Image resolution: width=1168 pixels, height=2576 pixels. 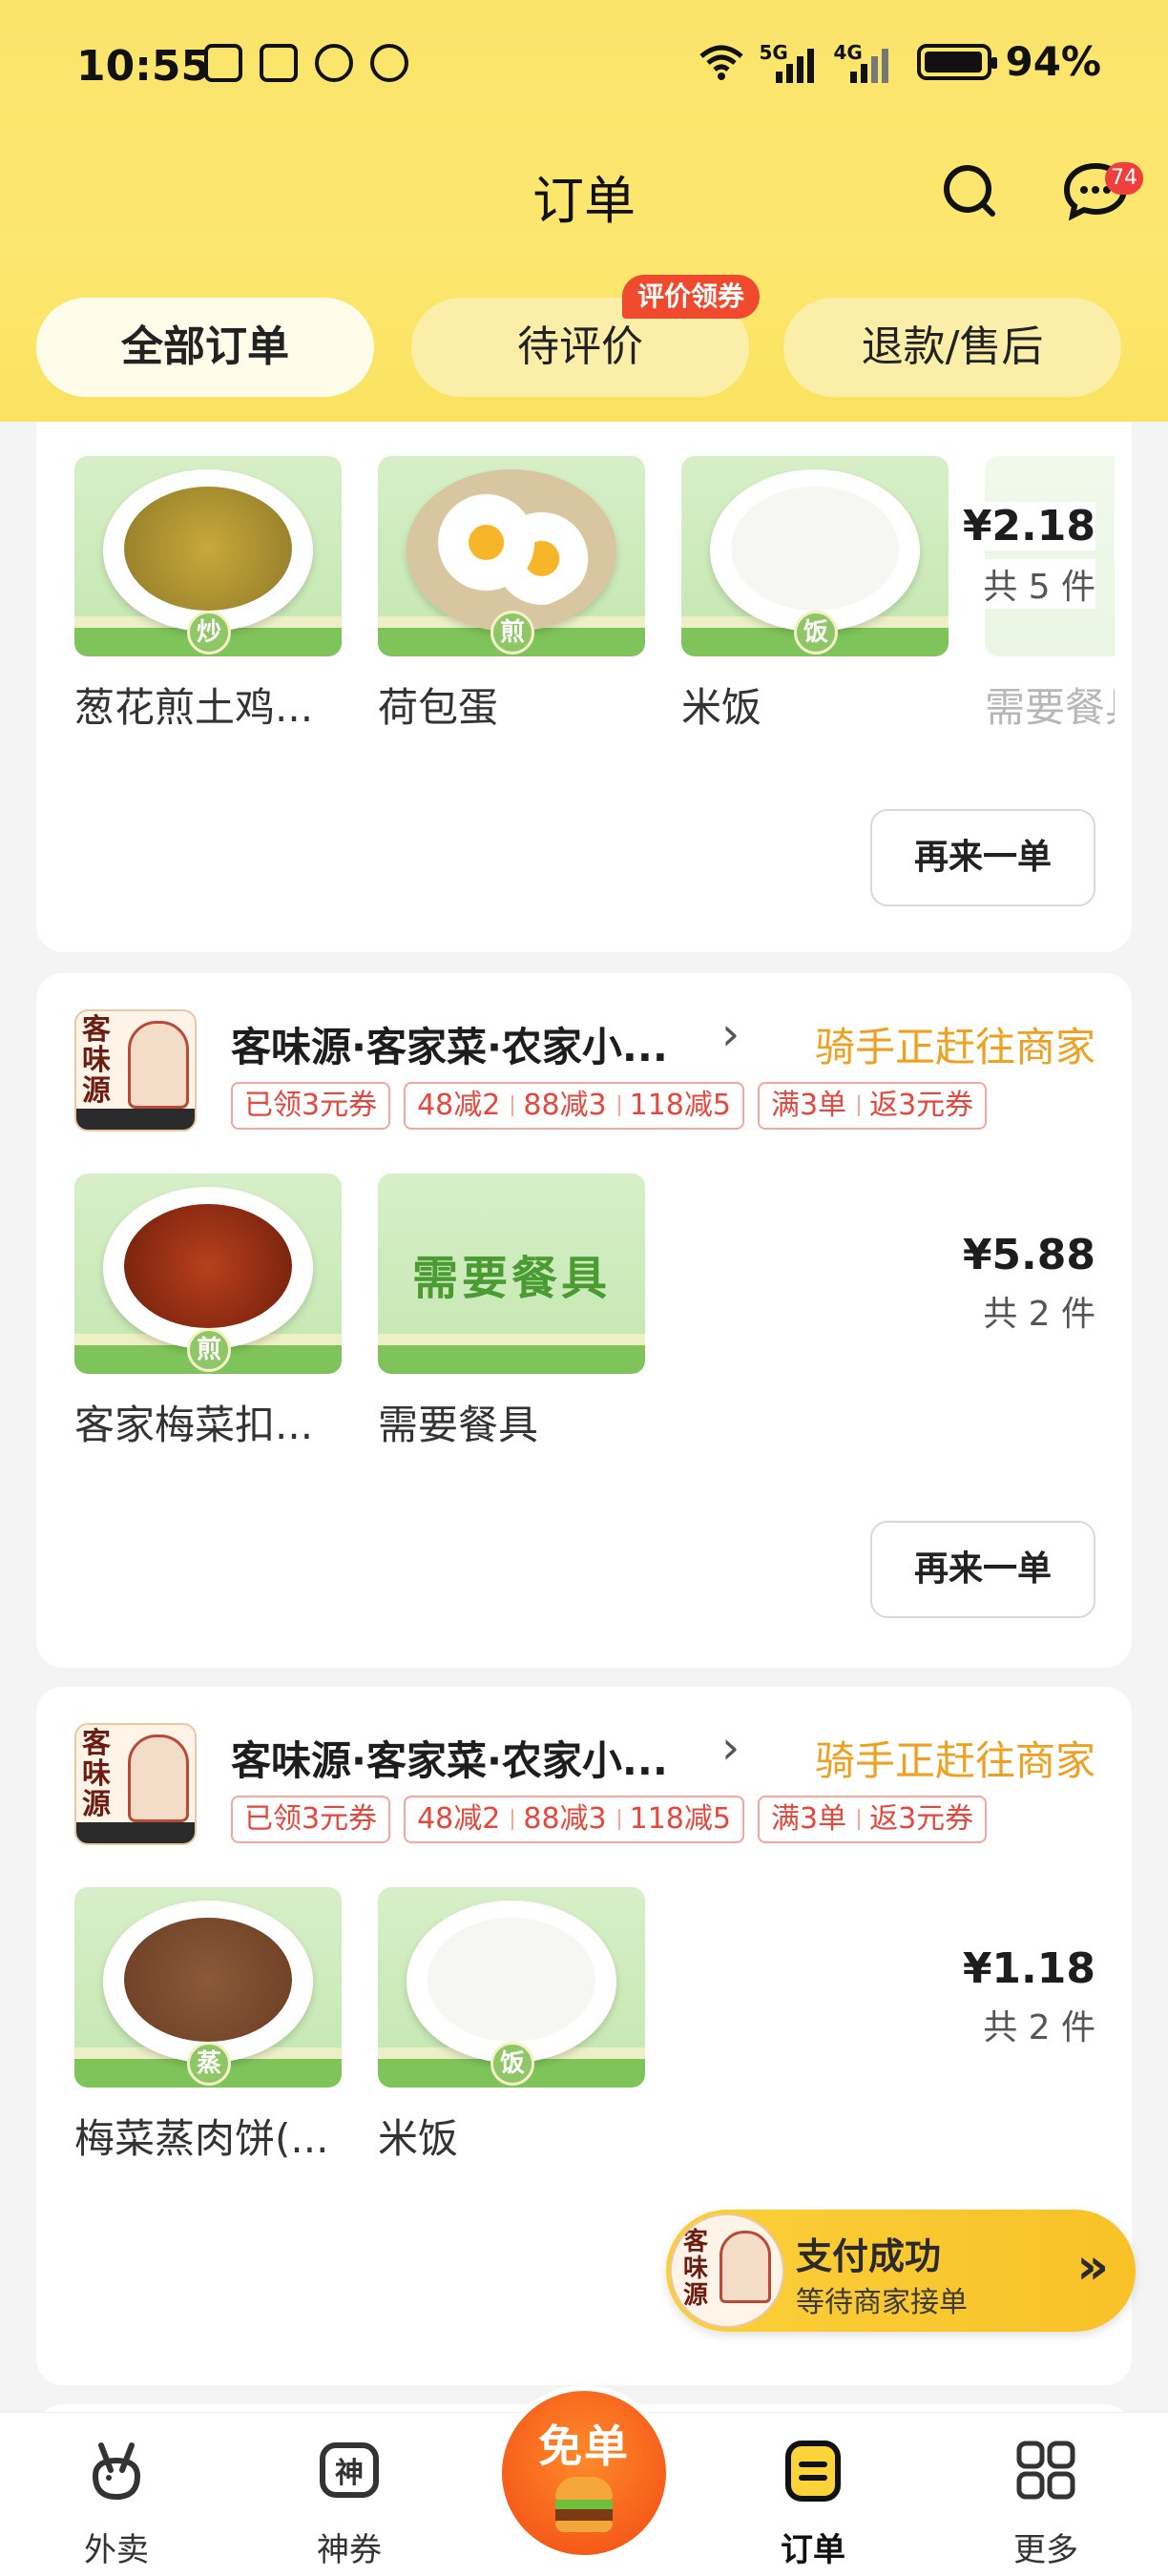 I want to click on svg-text: 神, so click(x=350, y=2473).